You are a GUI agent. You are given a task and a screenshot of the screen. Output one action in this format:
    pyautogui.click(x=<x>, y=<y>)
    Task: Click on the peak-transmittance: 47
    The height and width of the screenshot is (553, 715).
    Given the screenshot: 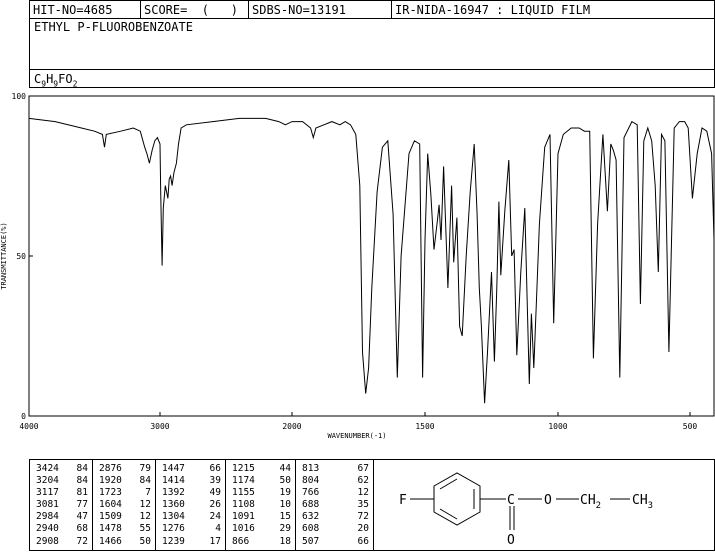 What is the action you would take?
    pyautogui.click(x=82, y=517)
    